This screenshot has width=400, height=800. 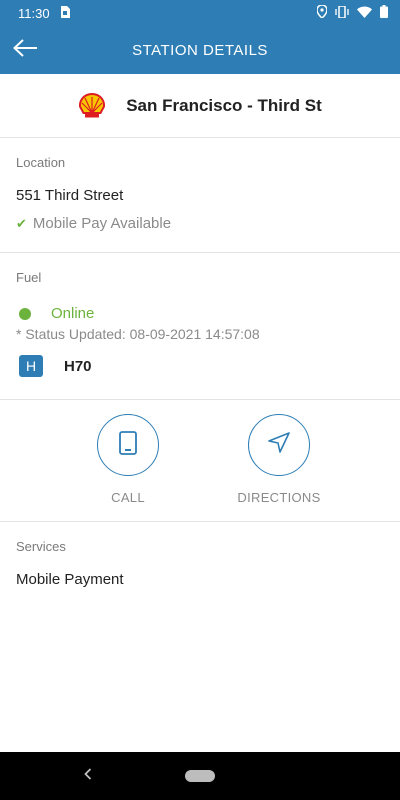 What do you see at coordinates (128, 497) in the screenshot?
I see `call-label: CALL` at bounding box center [128, 497].